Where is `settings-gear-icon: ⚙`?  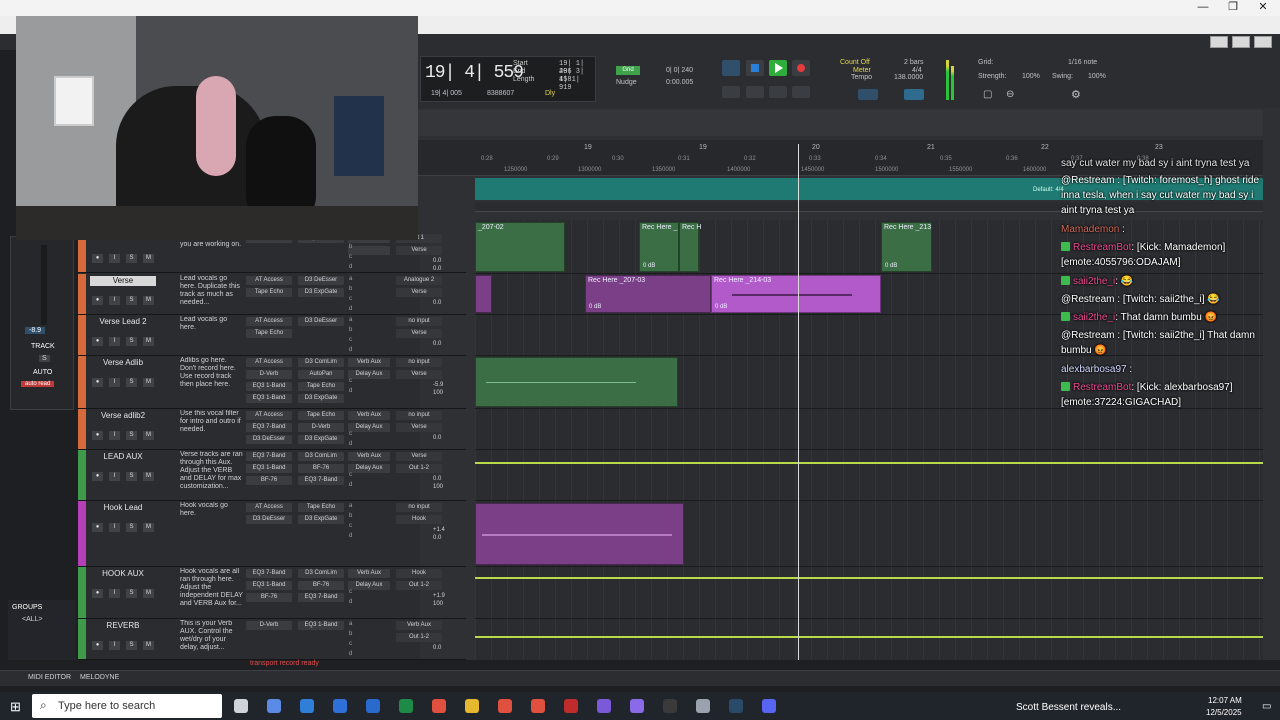
settings-gear-icon: ⚙ is located at coordinates (1076, 94).